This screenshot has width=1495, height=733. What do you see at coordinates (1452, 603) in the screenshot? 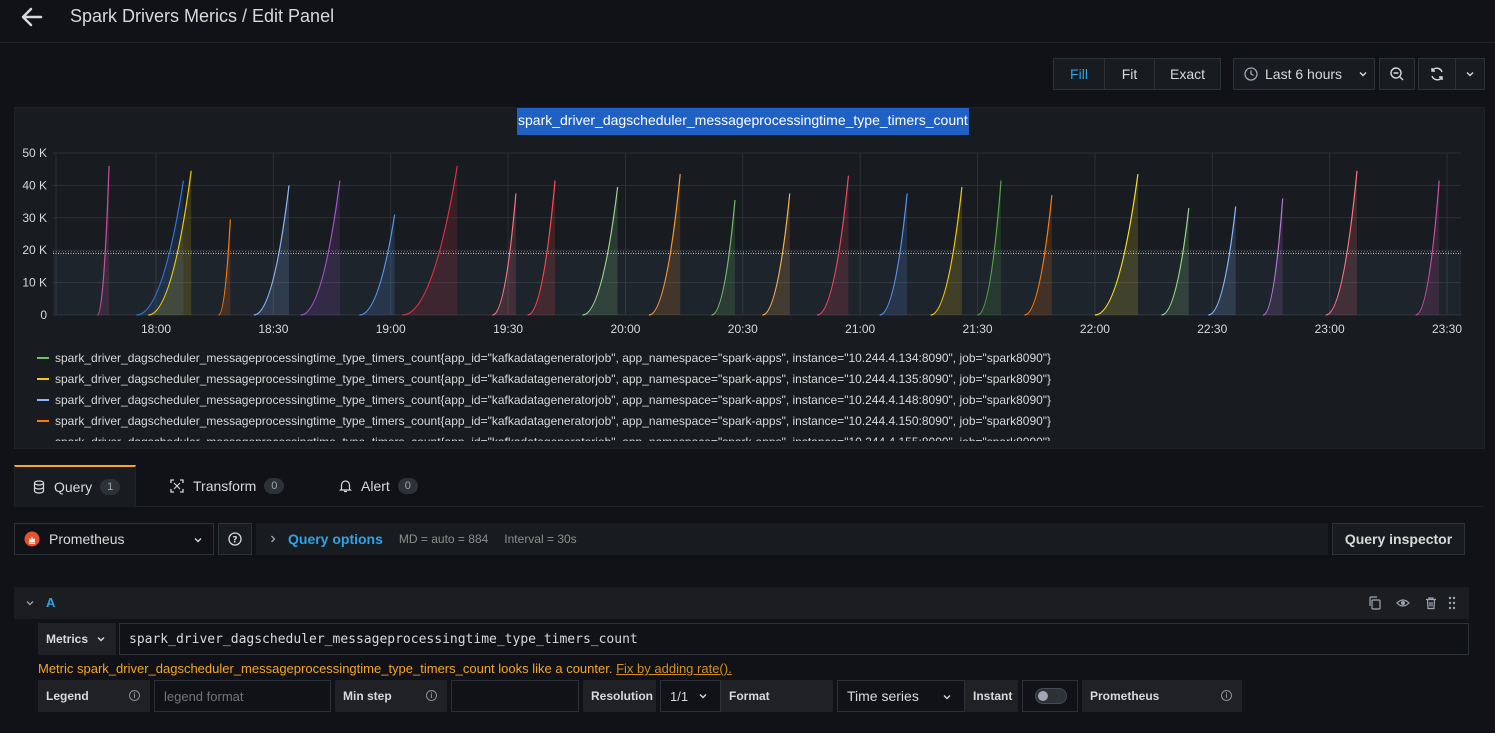
I see `drag-handle-icon` at bounding box center [1452, 603].